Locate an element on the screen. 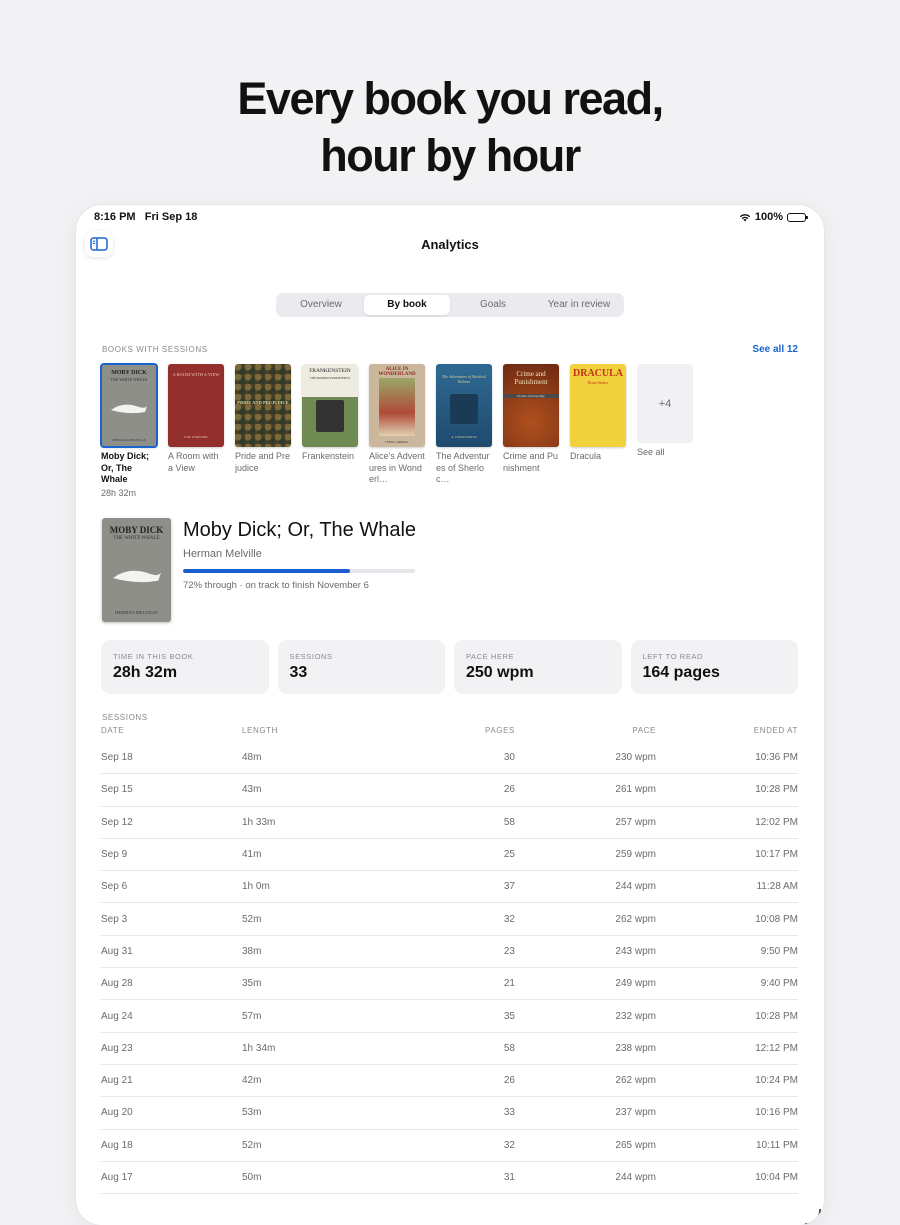 This screenshot has width=900, height=1225. book-title: Crime and Punishment is located at coordinates (531, 462).